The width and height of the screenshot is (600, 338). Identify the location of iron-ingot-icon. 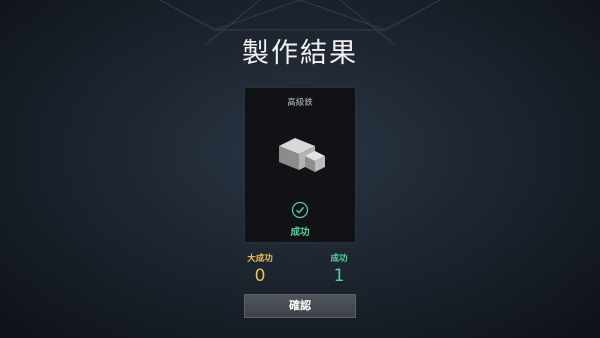
(302, 155).